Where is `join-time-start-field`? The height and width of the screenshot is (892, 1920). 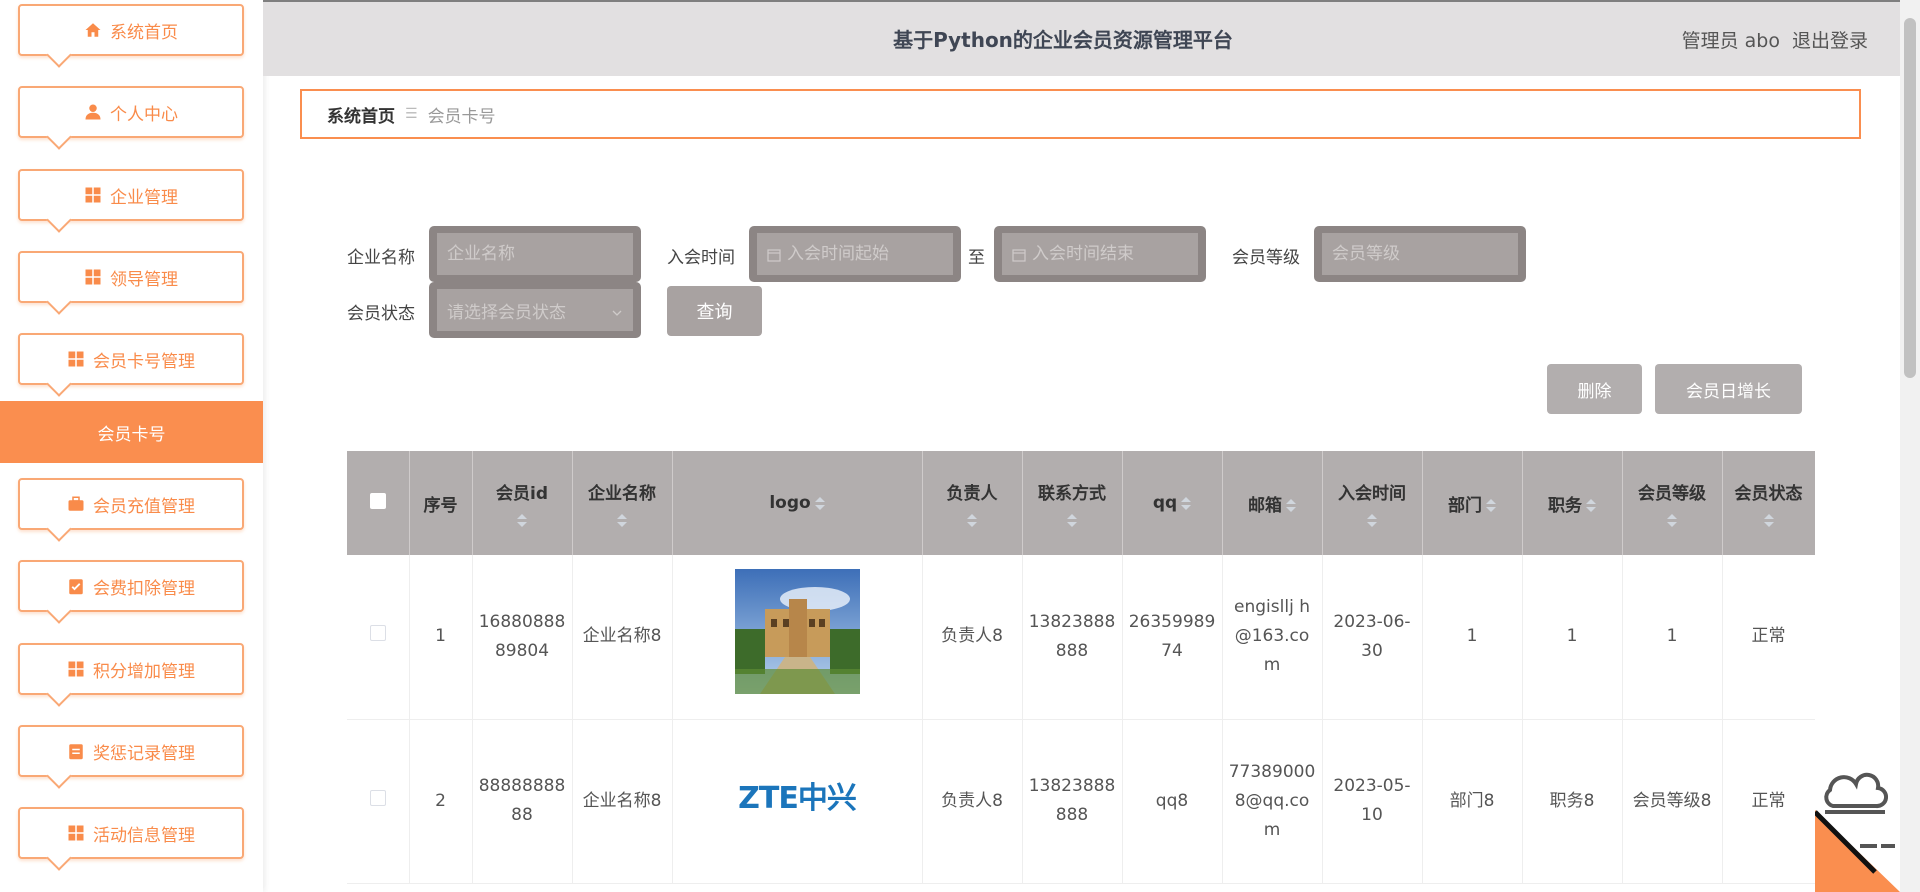 join-time-start-field is located at coordinates (855, 254).